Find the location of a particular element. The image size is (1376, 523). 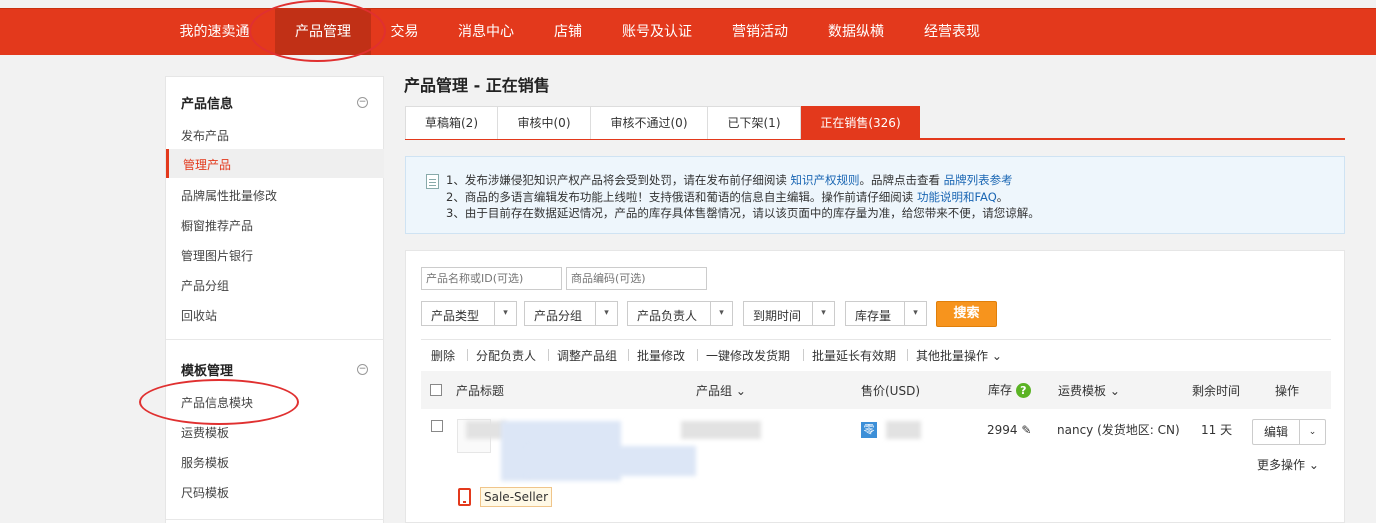

product-type-select: 产品类型 ▾ is located at coordinates (469, 313).